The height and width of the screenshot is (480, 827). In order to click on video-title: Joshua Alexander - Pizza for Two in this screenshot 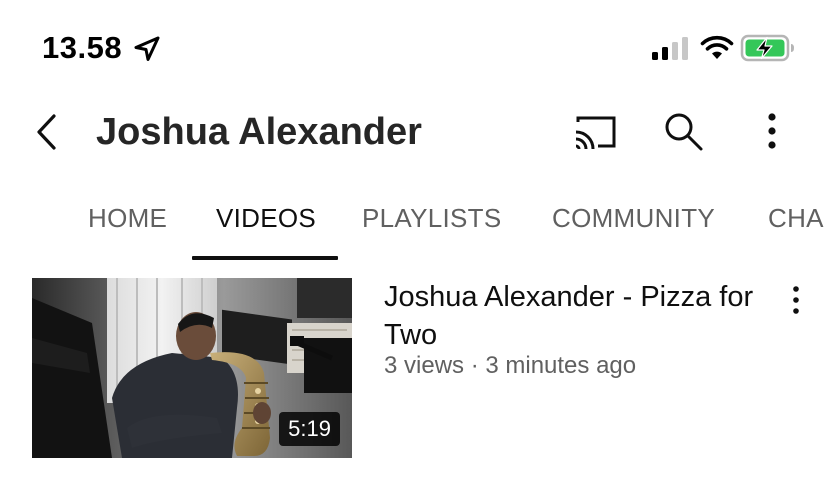, I will do `click(574, 316)`.